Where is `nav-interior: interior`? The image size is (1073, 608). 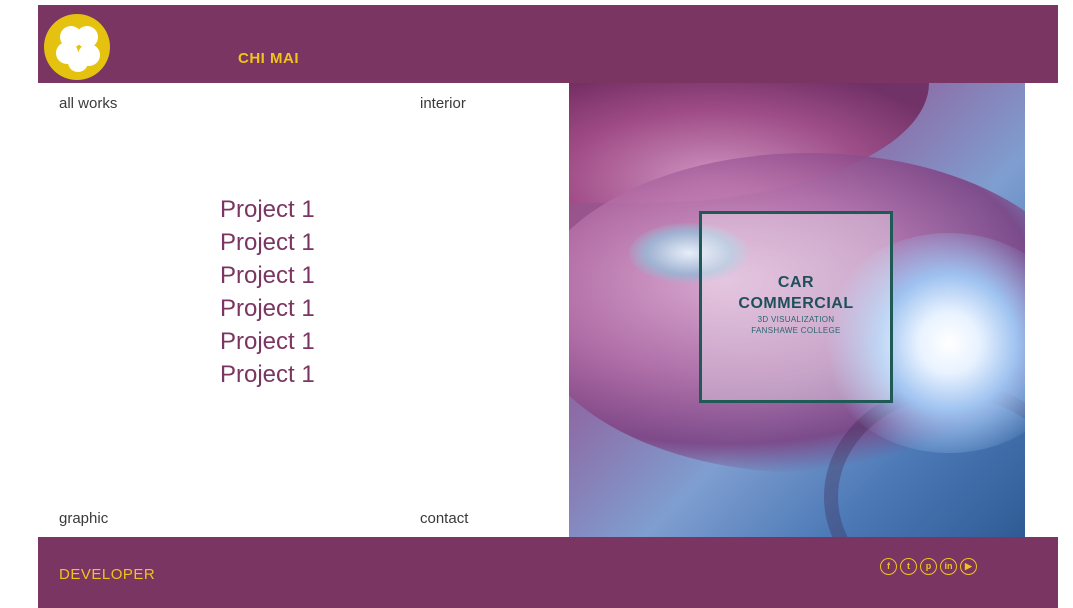 nav-interior: interior is located at coordinates (443, 103).